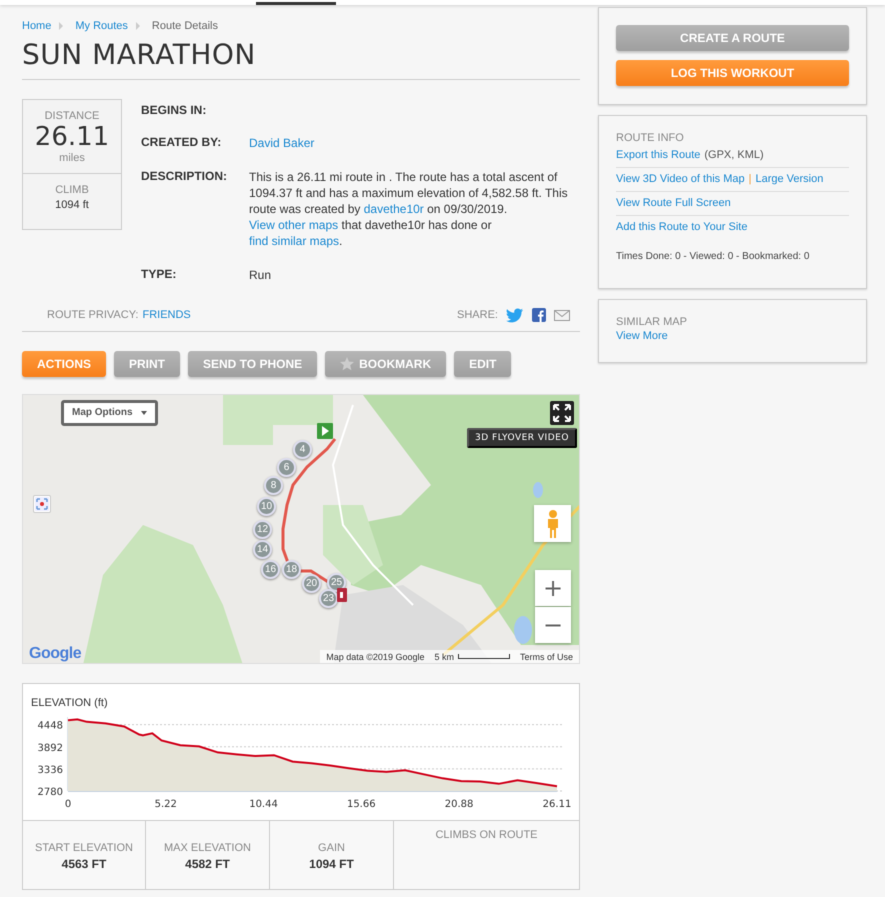 The width and height of the screenshot is (885, 897). Describe the element at coordinates (69, 703) in the screenshot. I see `chart-title: ELEVATION (ft)` at that location.